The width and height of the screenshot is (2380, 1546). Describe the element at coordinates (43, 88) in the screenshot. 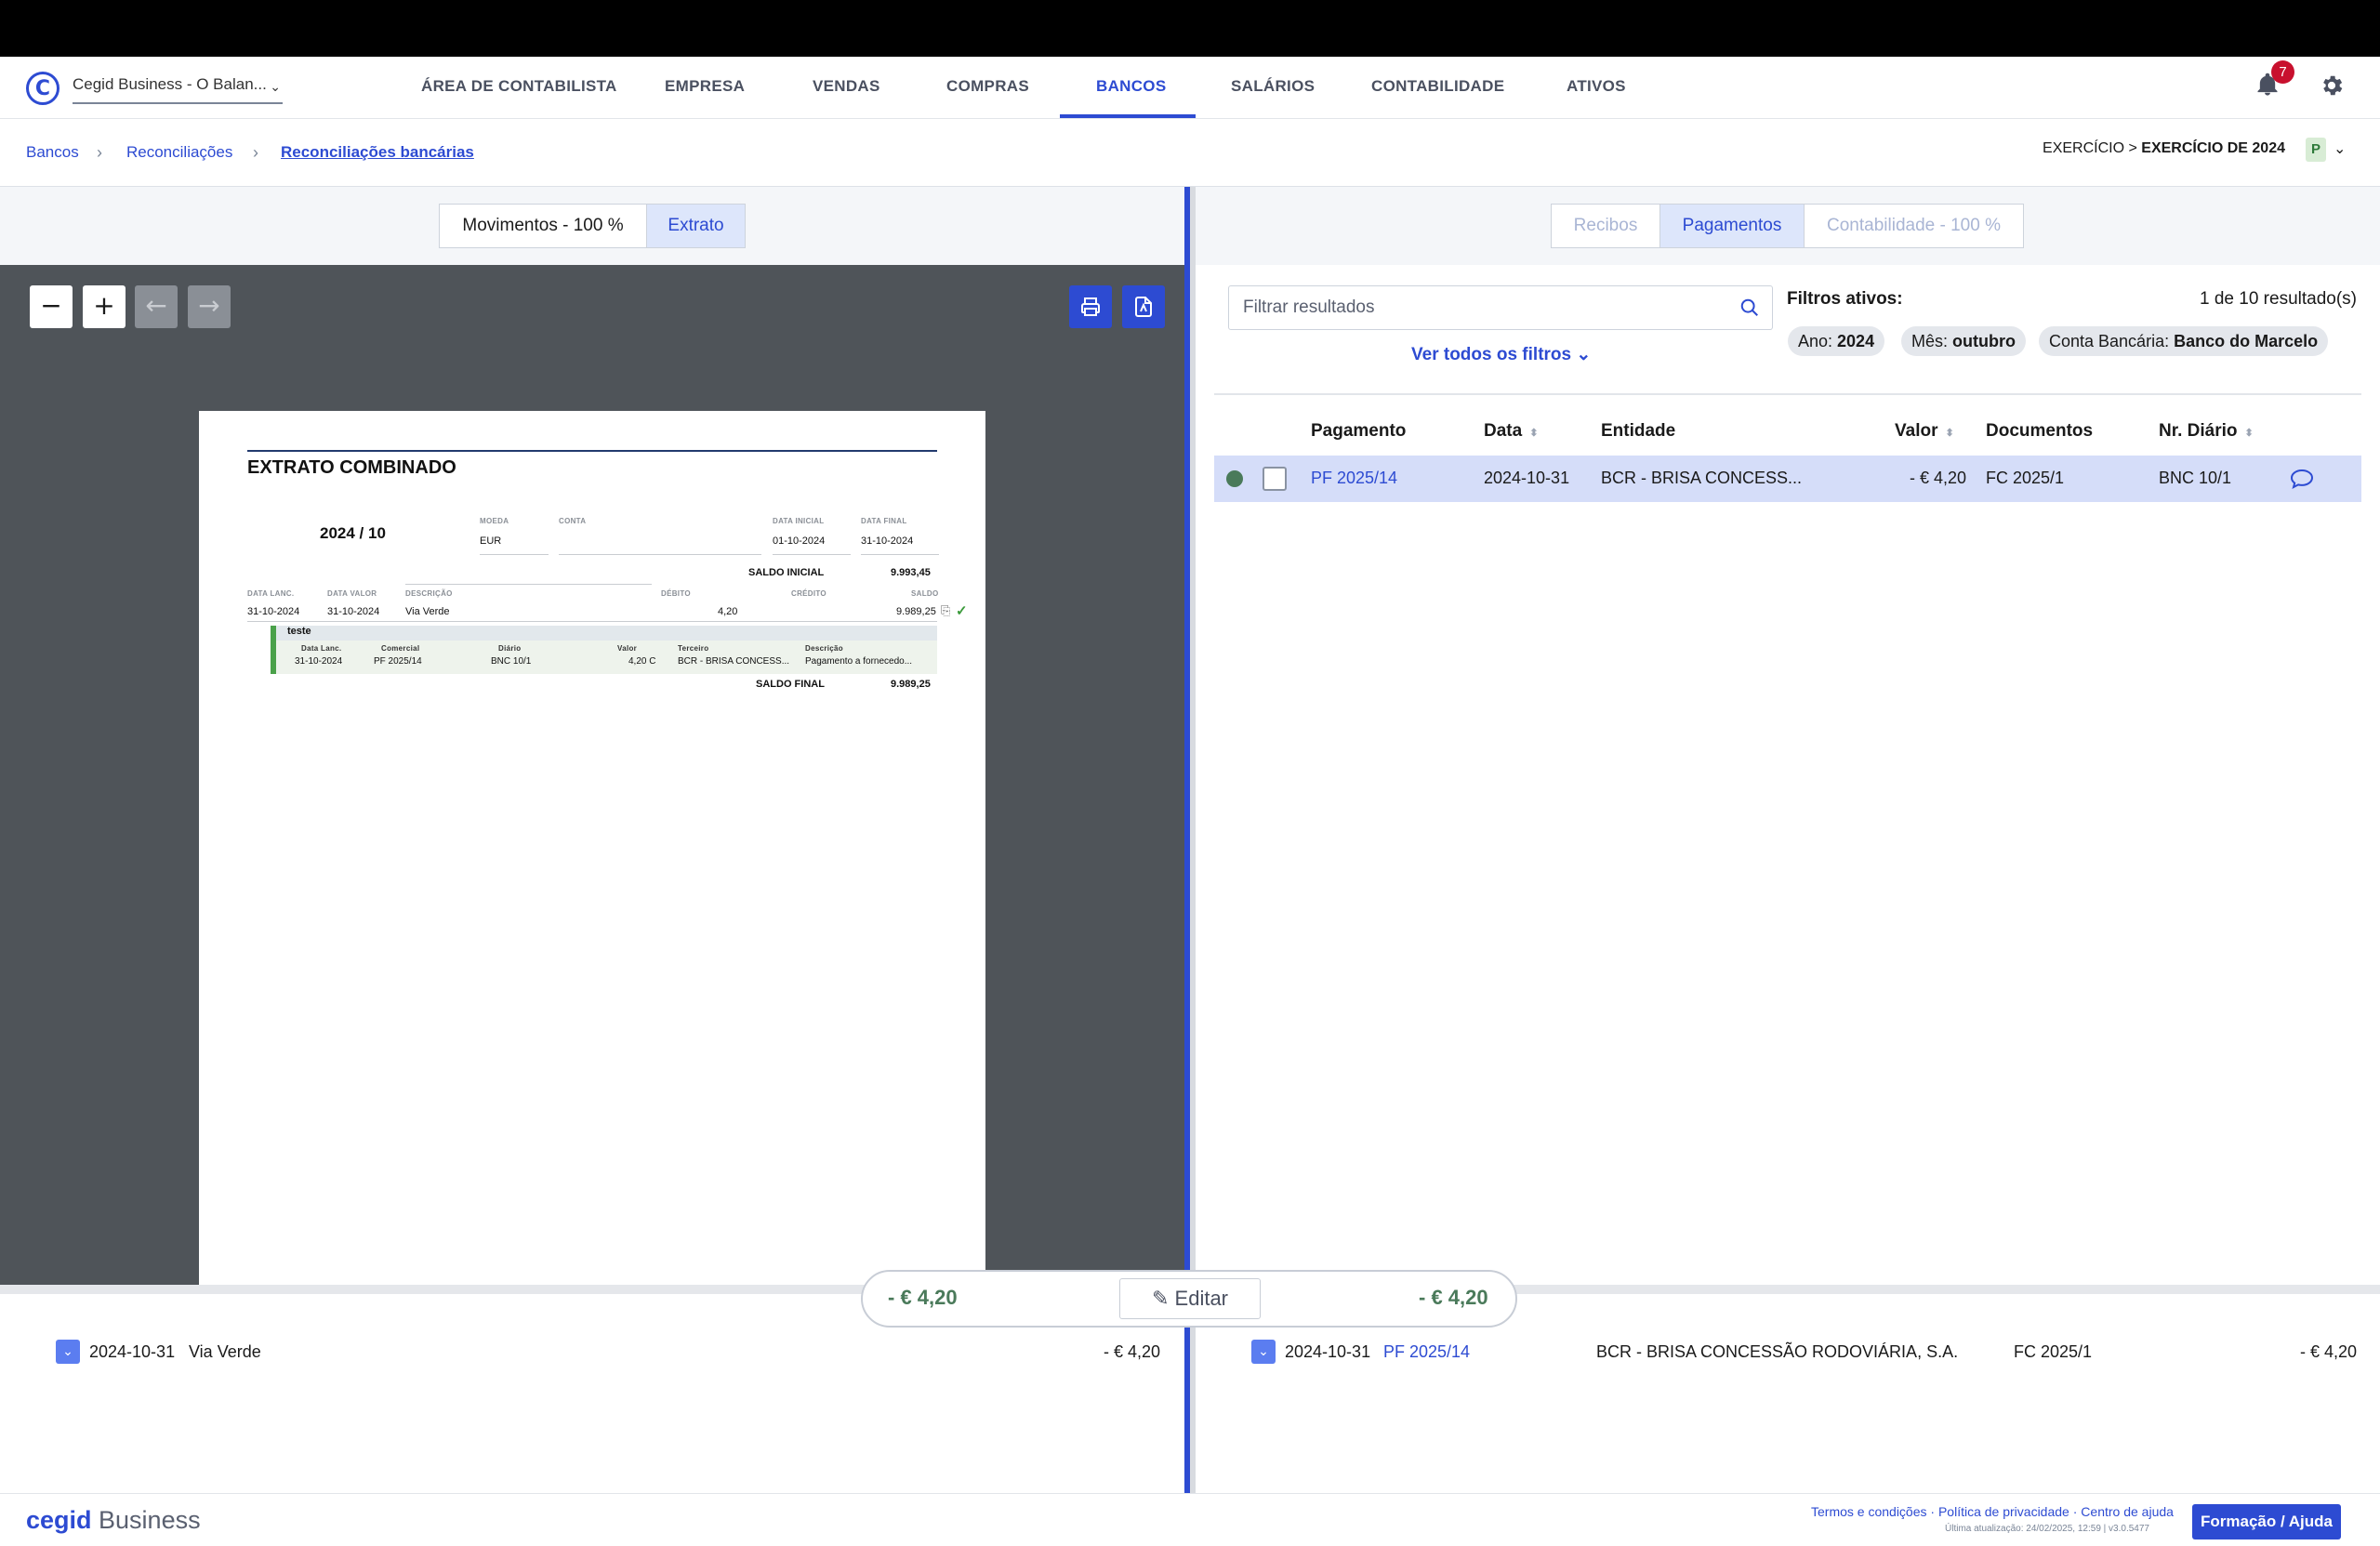

I see `cegid-logo-icon: C` at that location.